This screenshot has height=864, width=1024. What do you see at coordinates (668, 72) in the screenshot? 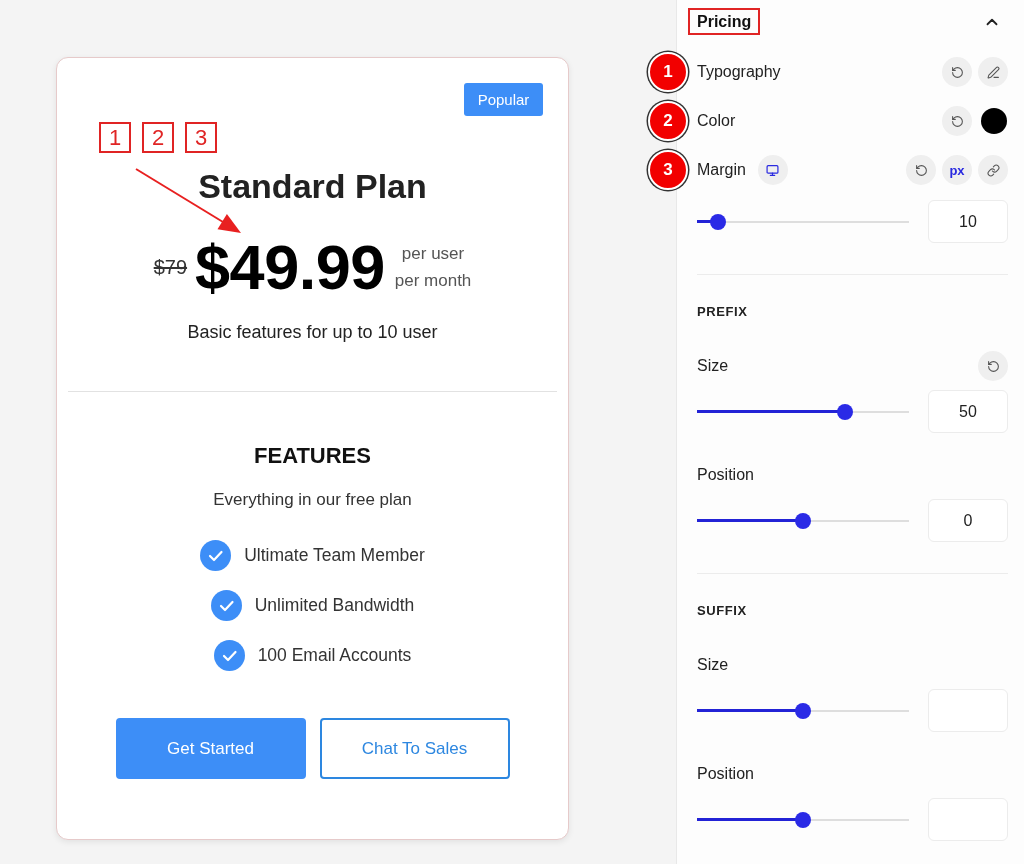
I see `number-marker: 1` at bounding box center [668, 72].